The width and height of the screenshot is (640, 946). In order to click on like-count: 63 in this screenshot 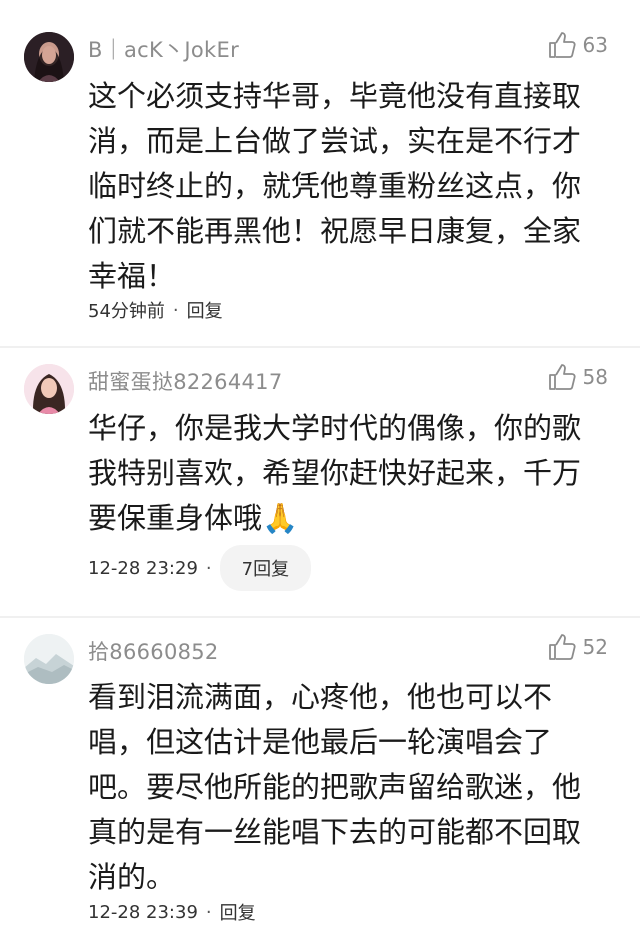, I will do `click(595, 45)`.